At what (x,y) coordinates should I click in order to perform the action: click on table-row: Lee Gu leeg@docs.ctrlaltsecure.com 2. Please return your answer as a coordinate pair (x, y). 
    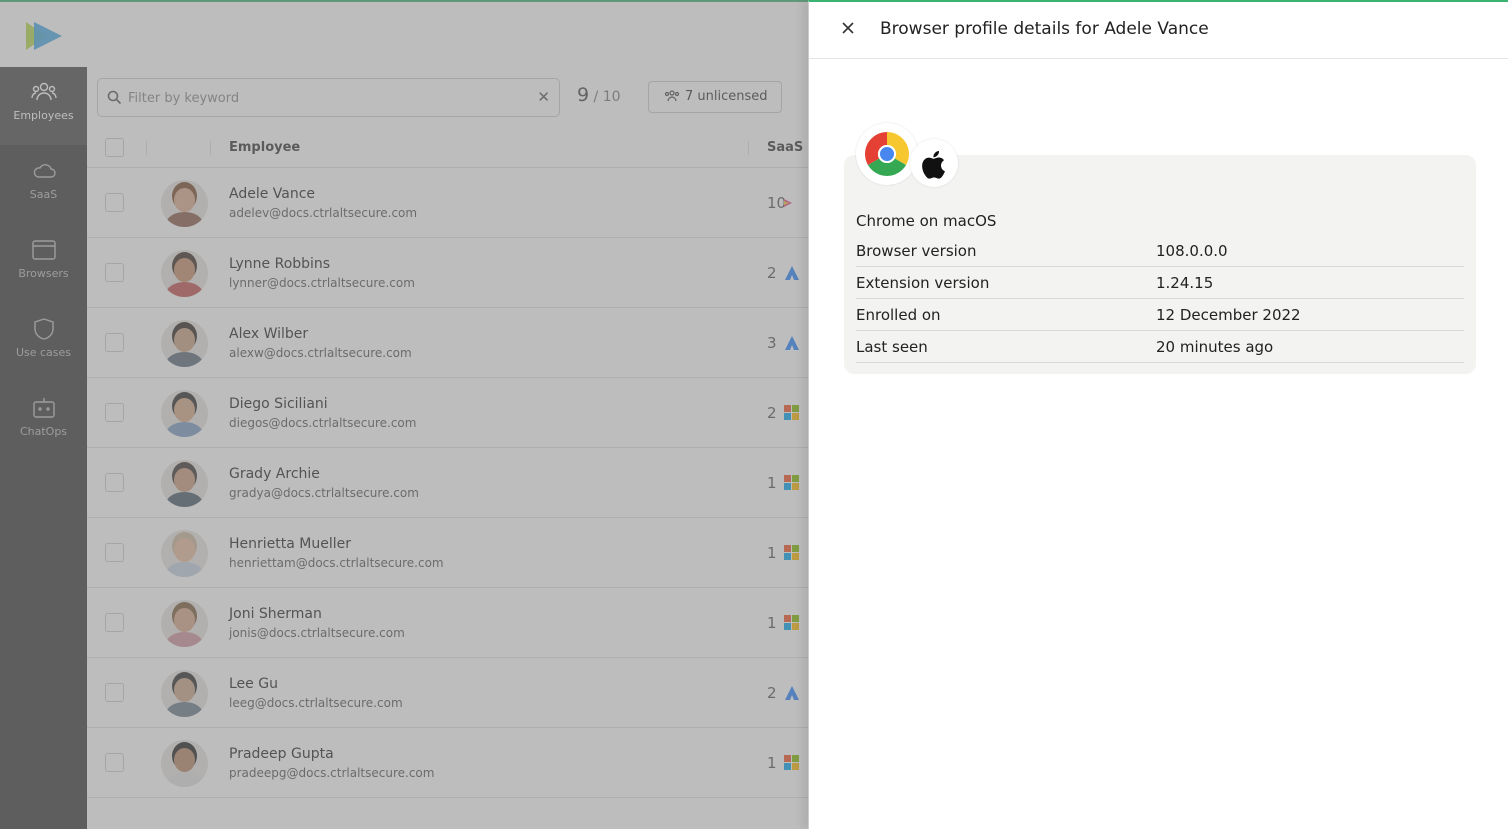
    Looking at the image, I should click on (447, 693).